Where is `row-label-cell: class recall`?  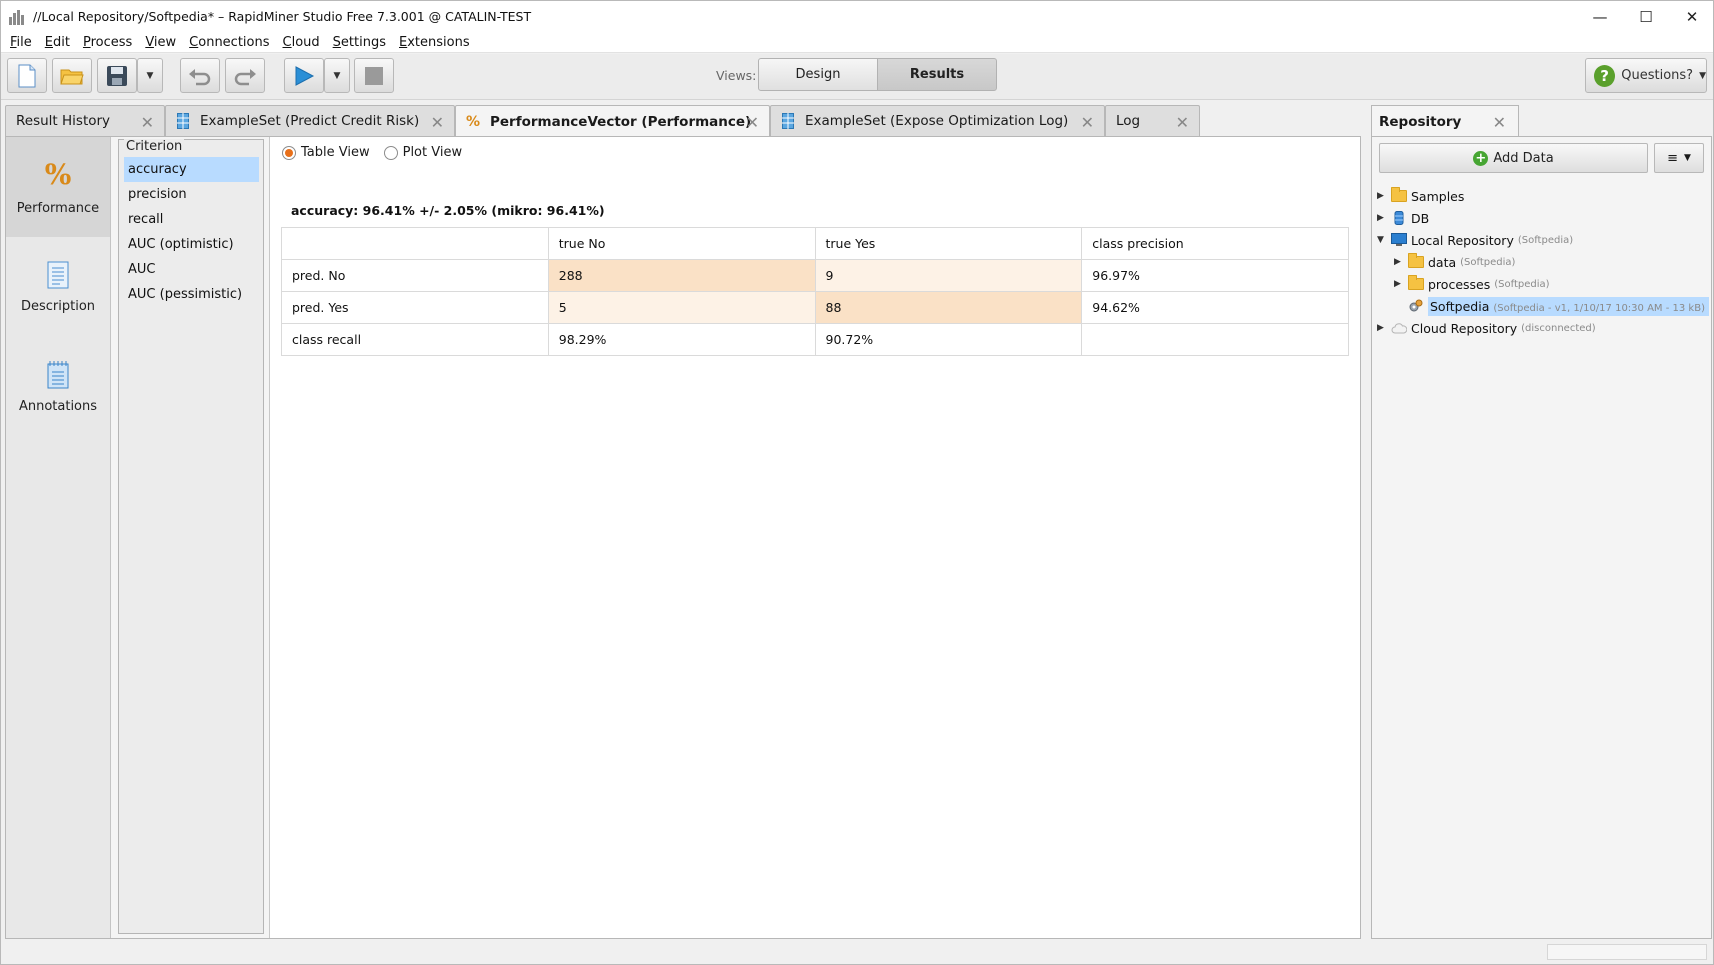
row-label-cell: class recall is located at coordinates (415, 339).